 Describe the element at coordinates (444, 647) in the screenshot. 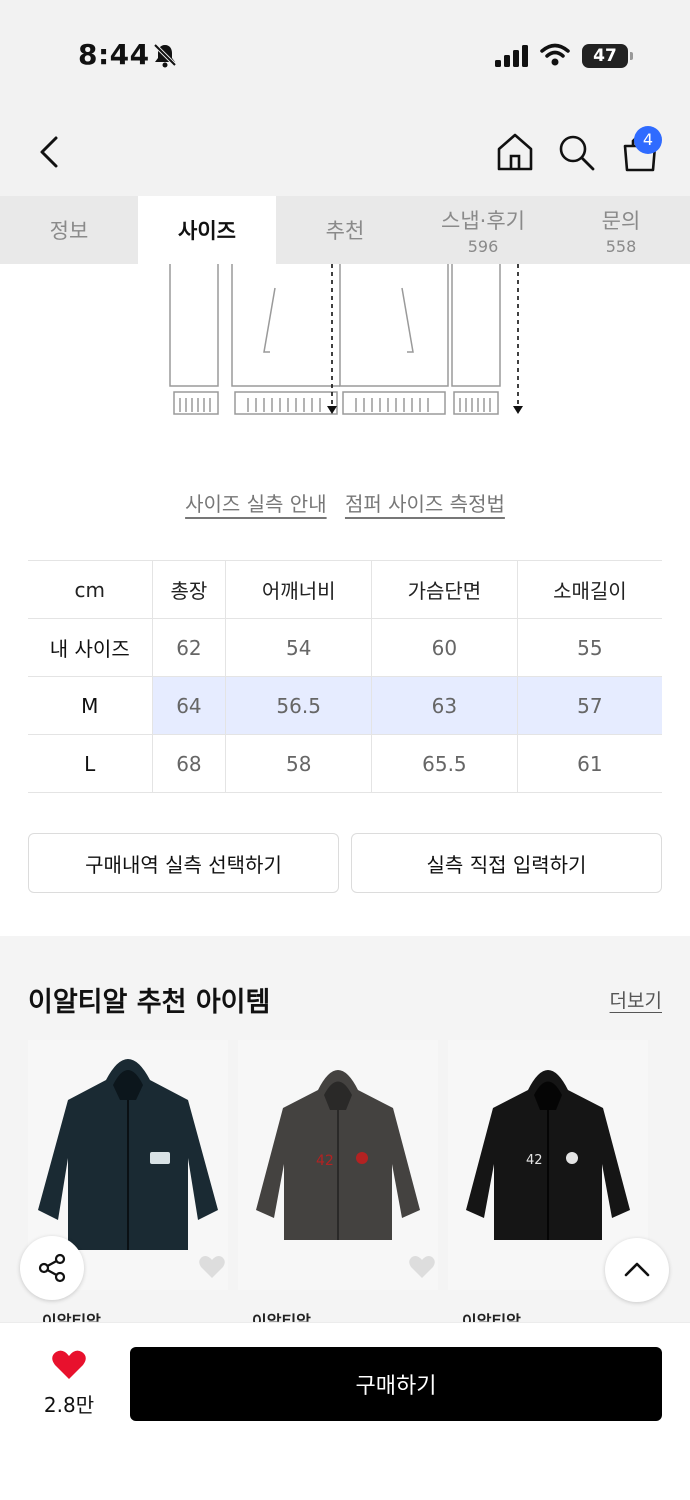

I see `table-cell: 60` at that location.